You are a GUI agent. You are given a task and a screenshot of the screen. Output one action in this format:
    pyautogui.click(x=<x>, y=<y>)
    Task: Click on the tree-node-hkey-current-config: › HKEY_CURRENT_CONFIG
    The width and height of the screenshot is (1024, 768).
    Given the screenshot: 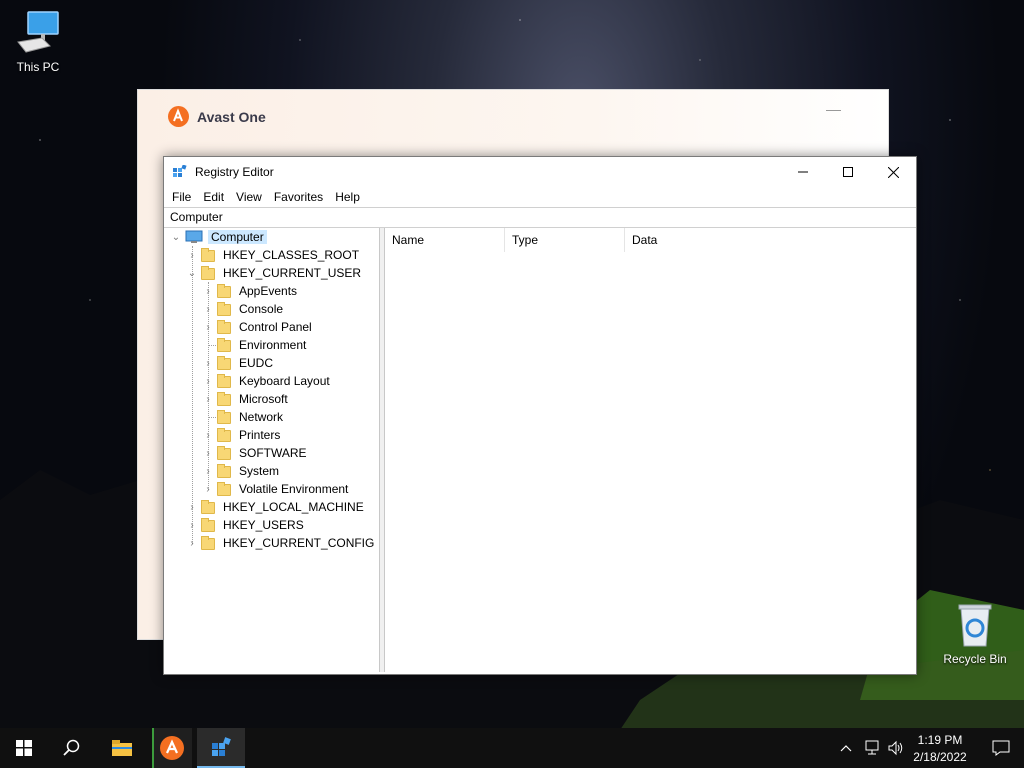 What is the action you would take?
    pyautogui.click(x=281, y=543)
    